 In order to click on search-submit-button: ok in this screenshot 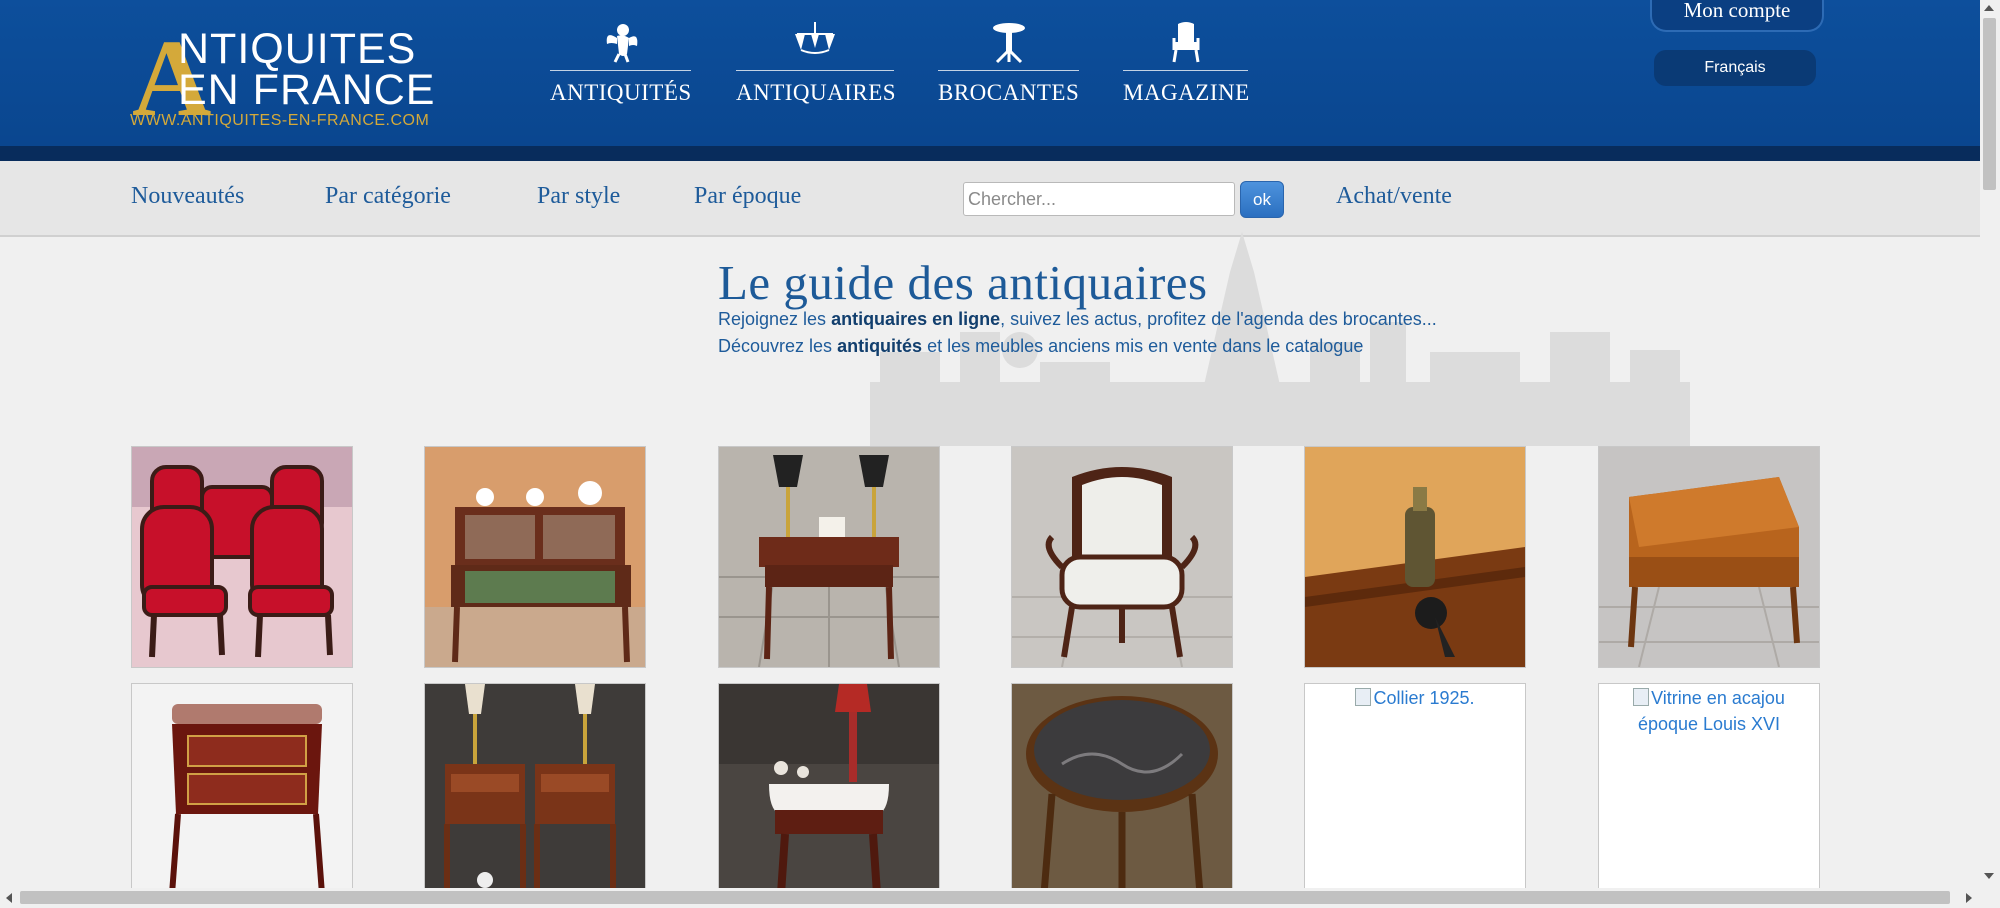, I will do `click(1262, 199)`.